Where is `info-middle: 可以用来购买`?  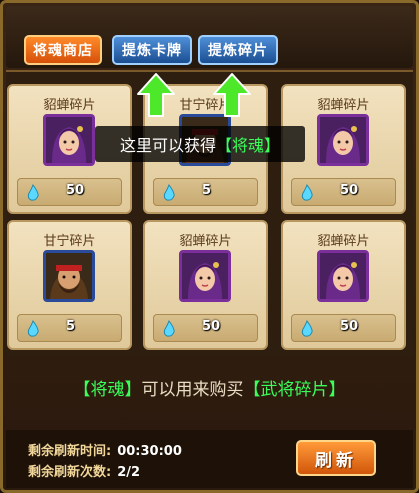
info-middle: 可以用来购买 is located at coordinates (192, 390).